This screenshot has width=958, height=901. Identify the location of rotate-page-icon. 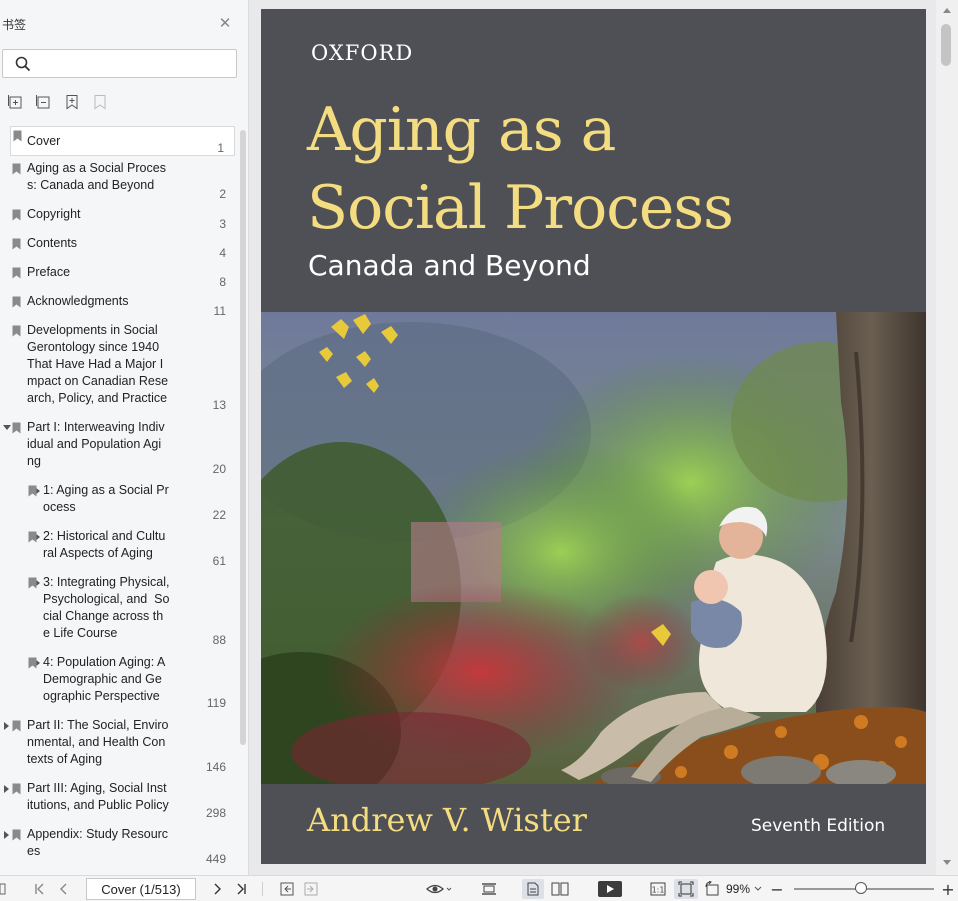
(712, 889).